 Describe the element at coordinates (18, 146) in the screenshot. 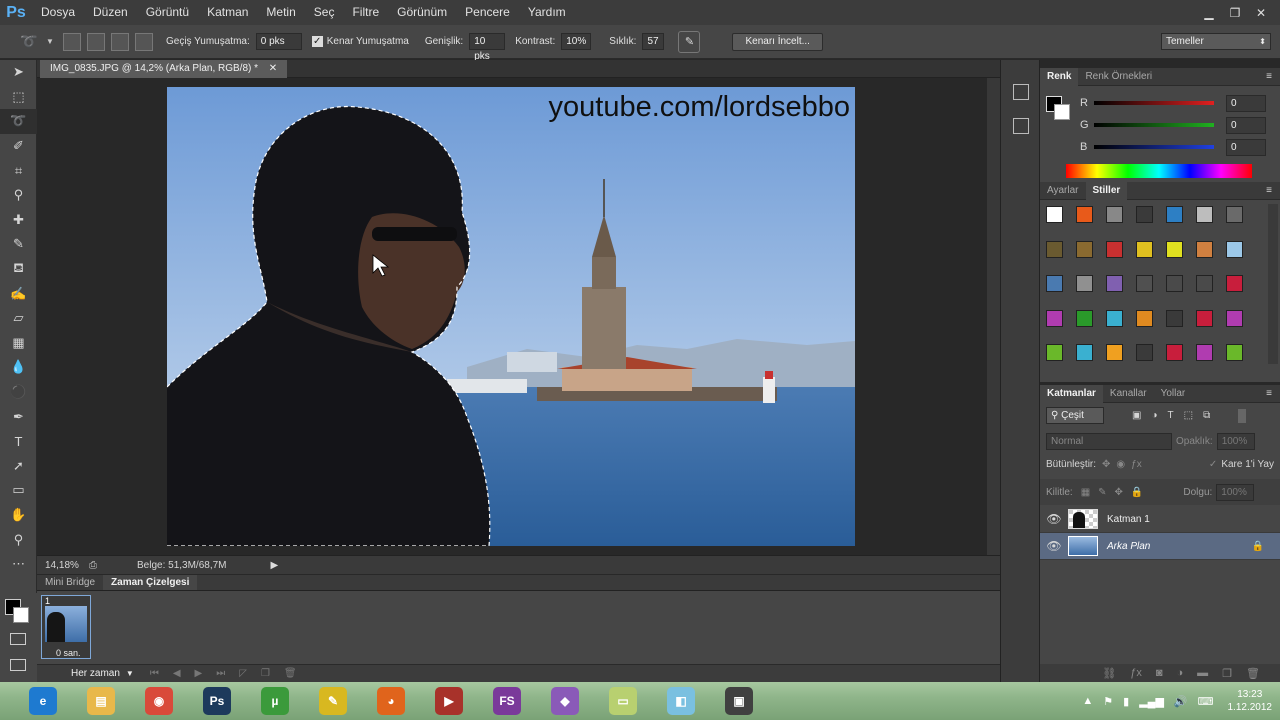

I see `quick-selection-tool-icon: ✐` at that location.